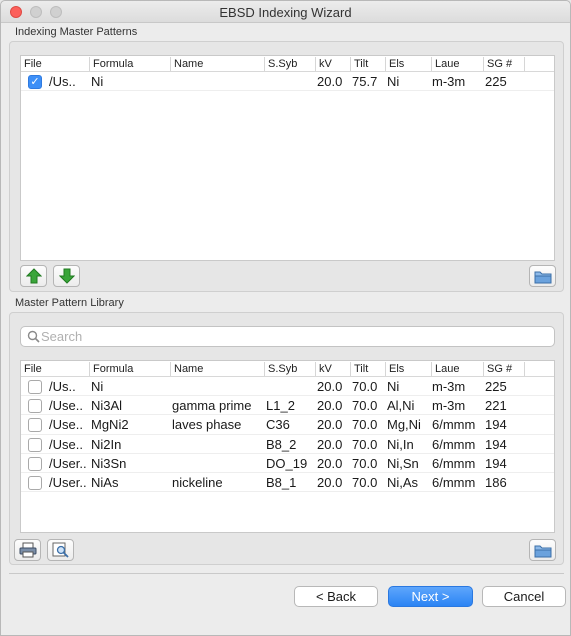 This screenshot has height=636, width=571. What do you see at coordinates (105, 482) in the screenshot?
I see `cell-formula: NiAs` at bounding box center [105, 482].